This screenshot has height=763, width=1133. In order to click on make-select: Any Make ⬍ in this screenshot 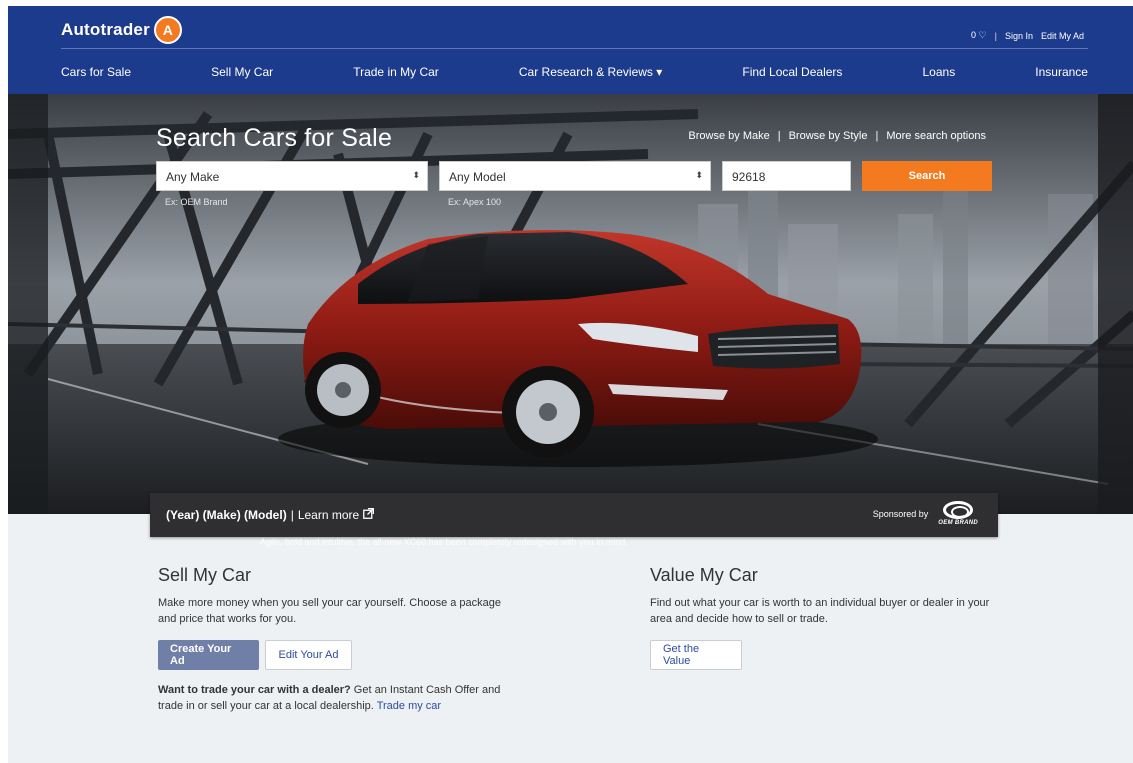, I will do `click(292, 176)`.